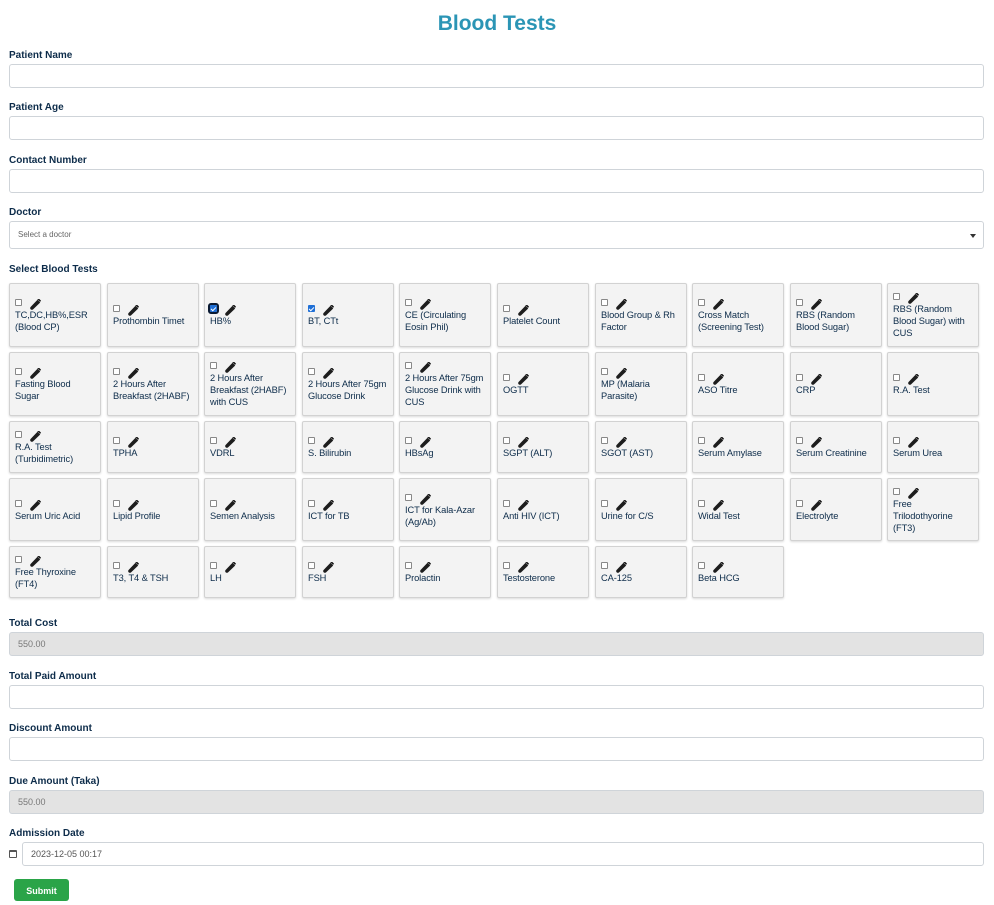 The image size is (994, 905). Describe the element at coordinates (933, 384) in the screenshot. I see `test-item: R.A. Test` at that location.